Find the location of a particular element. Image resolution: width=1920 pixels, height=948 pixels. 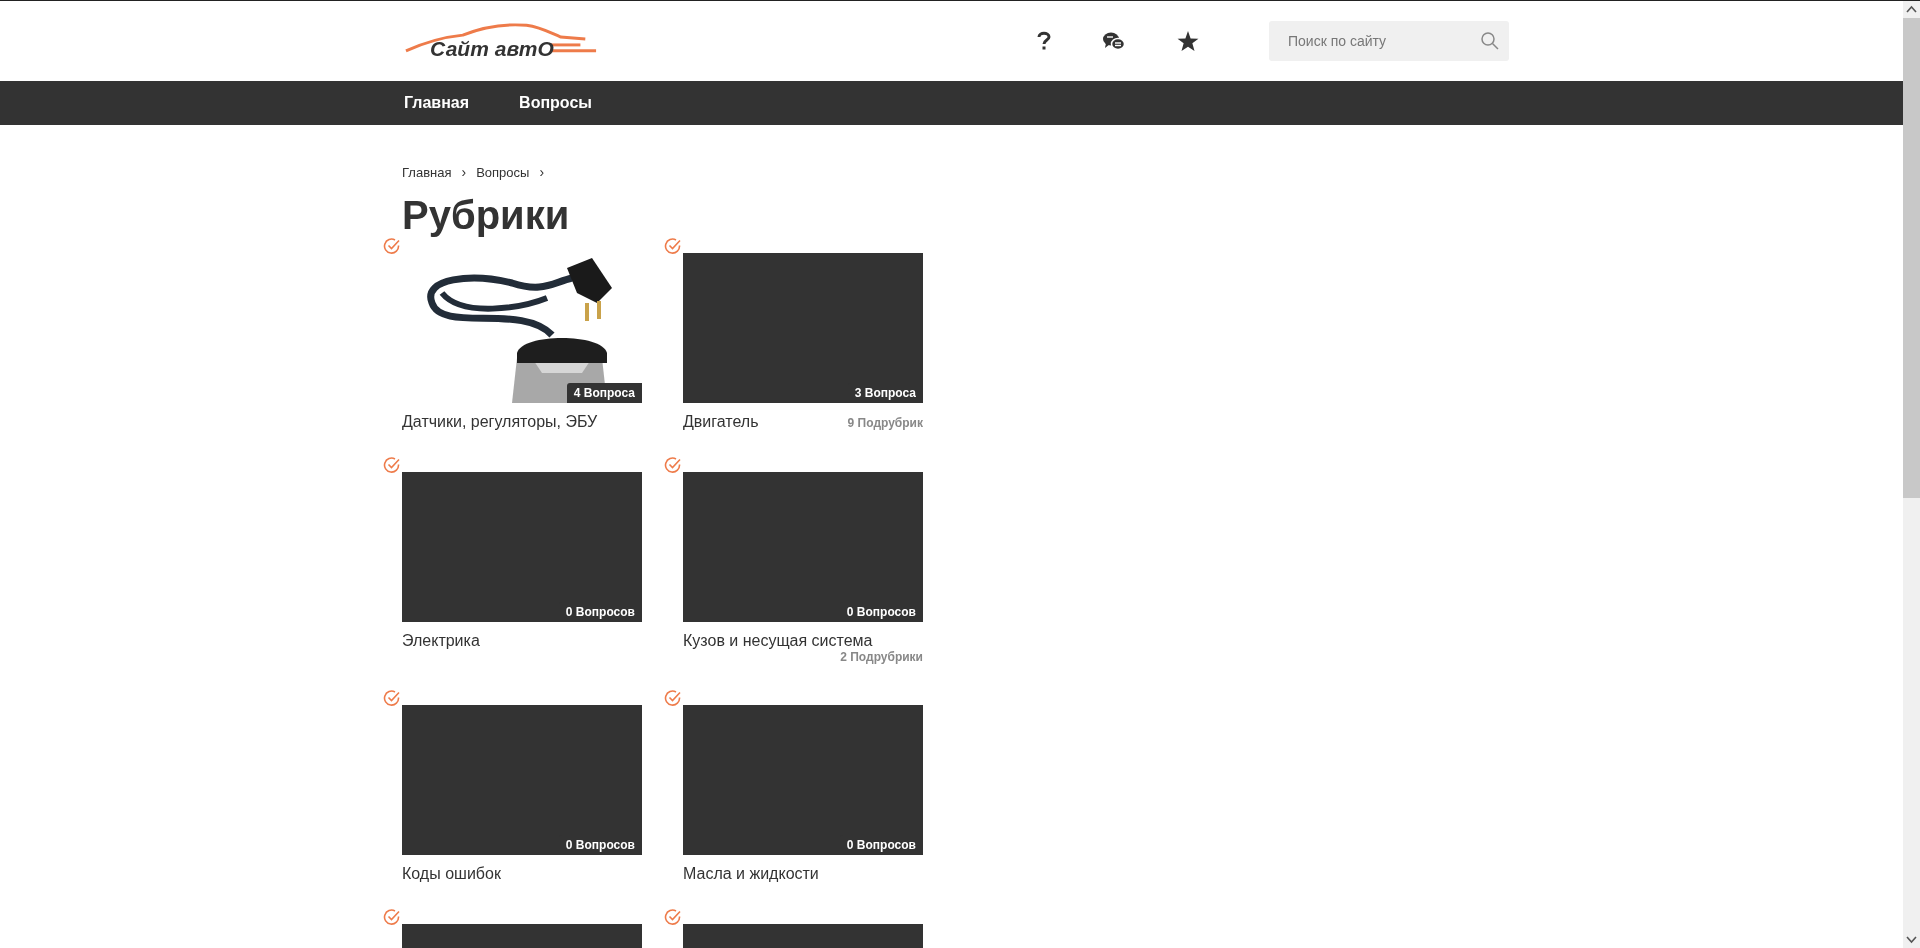

scrollbar is located at coordinates (1911, 474).